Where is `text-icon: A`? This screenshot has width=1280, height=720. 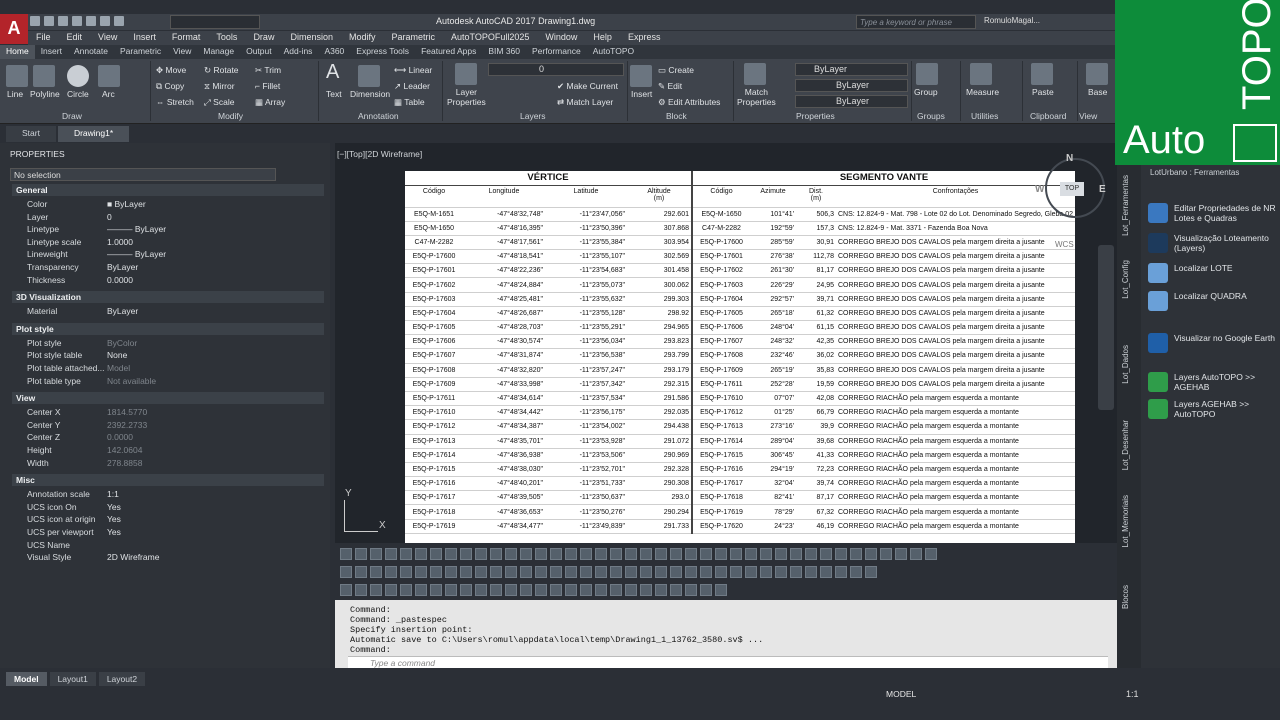
text-icon: A is located at coordinates (332, 72).